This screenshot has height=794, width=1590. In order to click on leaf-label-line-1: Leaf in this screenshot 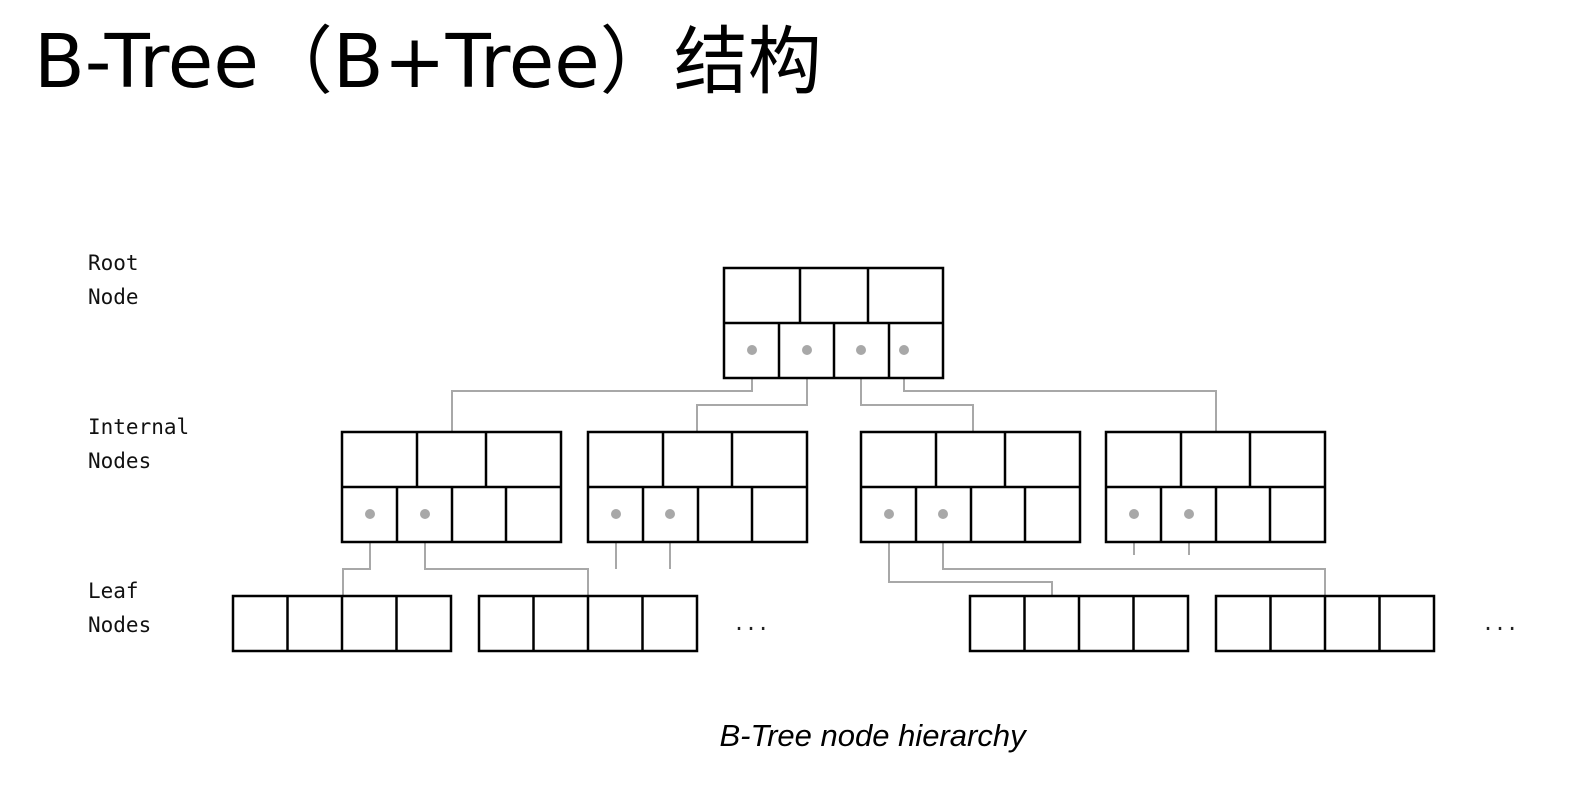, I will do `click(113, 591)`.